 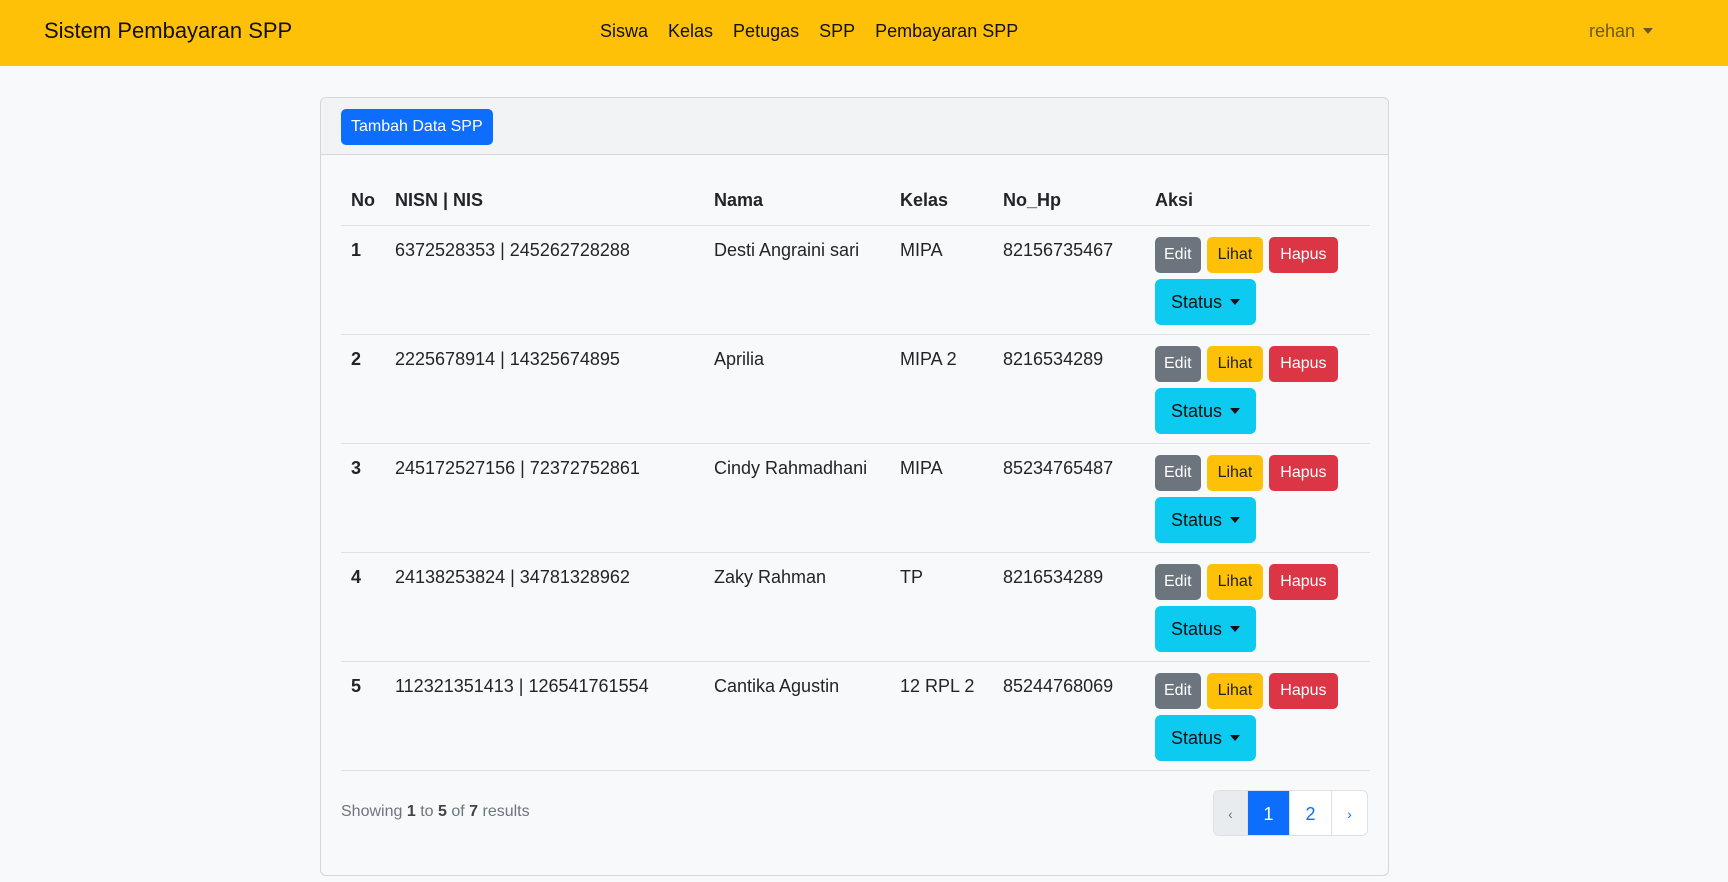 What do you see at coordinates (435, 812) in the screenshot?
I see `results-summary: Showing 1 to 5 of 7 results` at bounding box center [435, 812].